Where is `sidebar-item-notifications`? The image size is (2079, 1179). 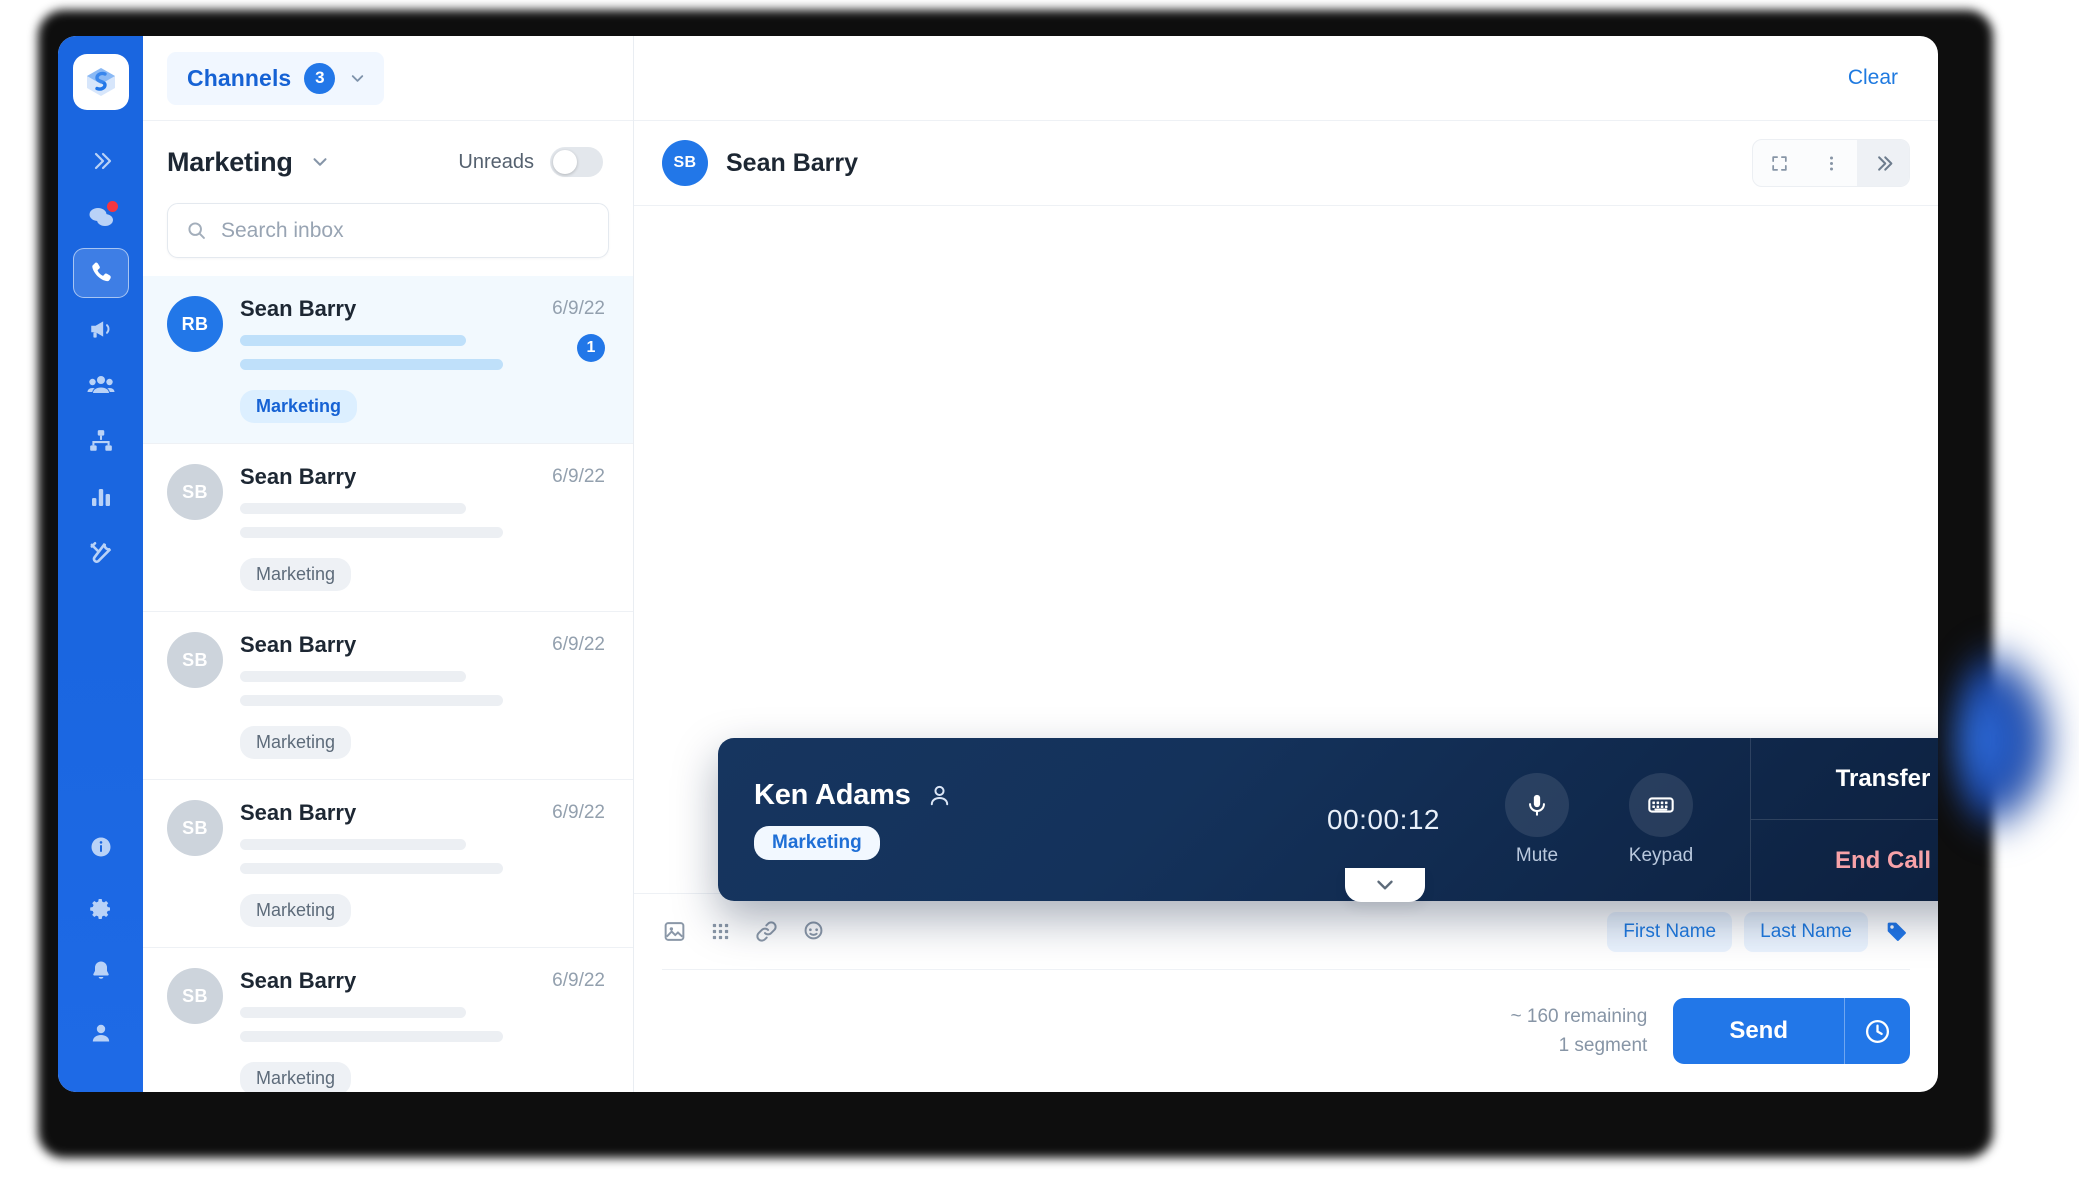 sidebar-item-notifications is located at coordinates (101, 971).